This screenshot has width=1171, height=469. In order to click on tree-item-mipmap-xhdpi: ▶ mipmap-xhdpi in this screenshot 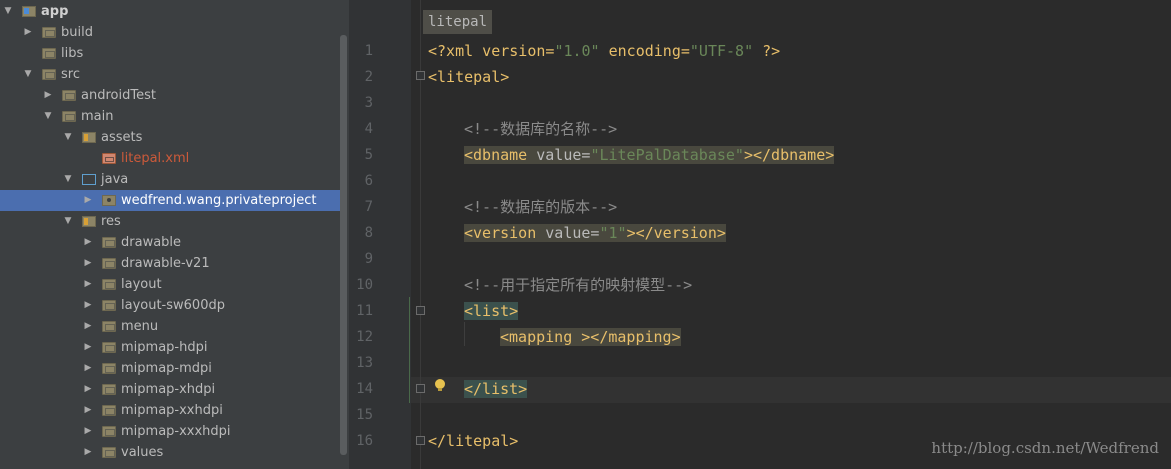, I will do `click(170, 389)`.